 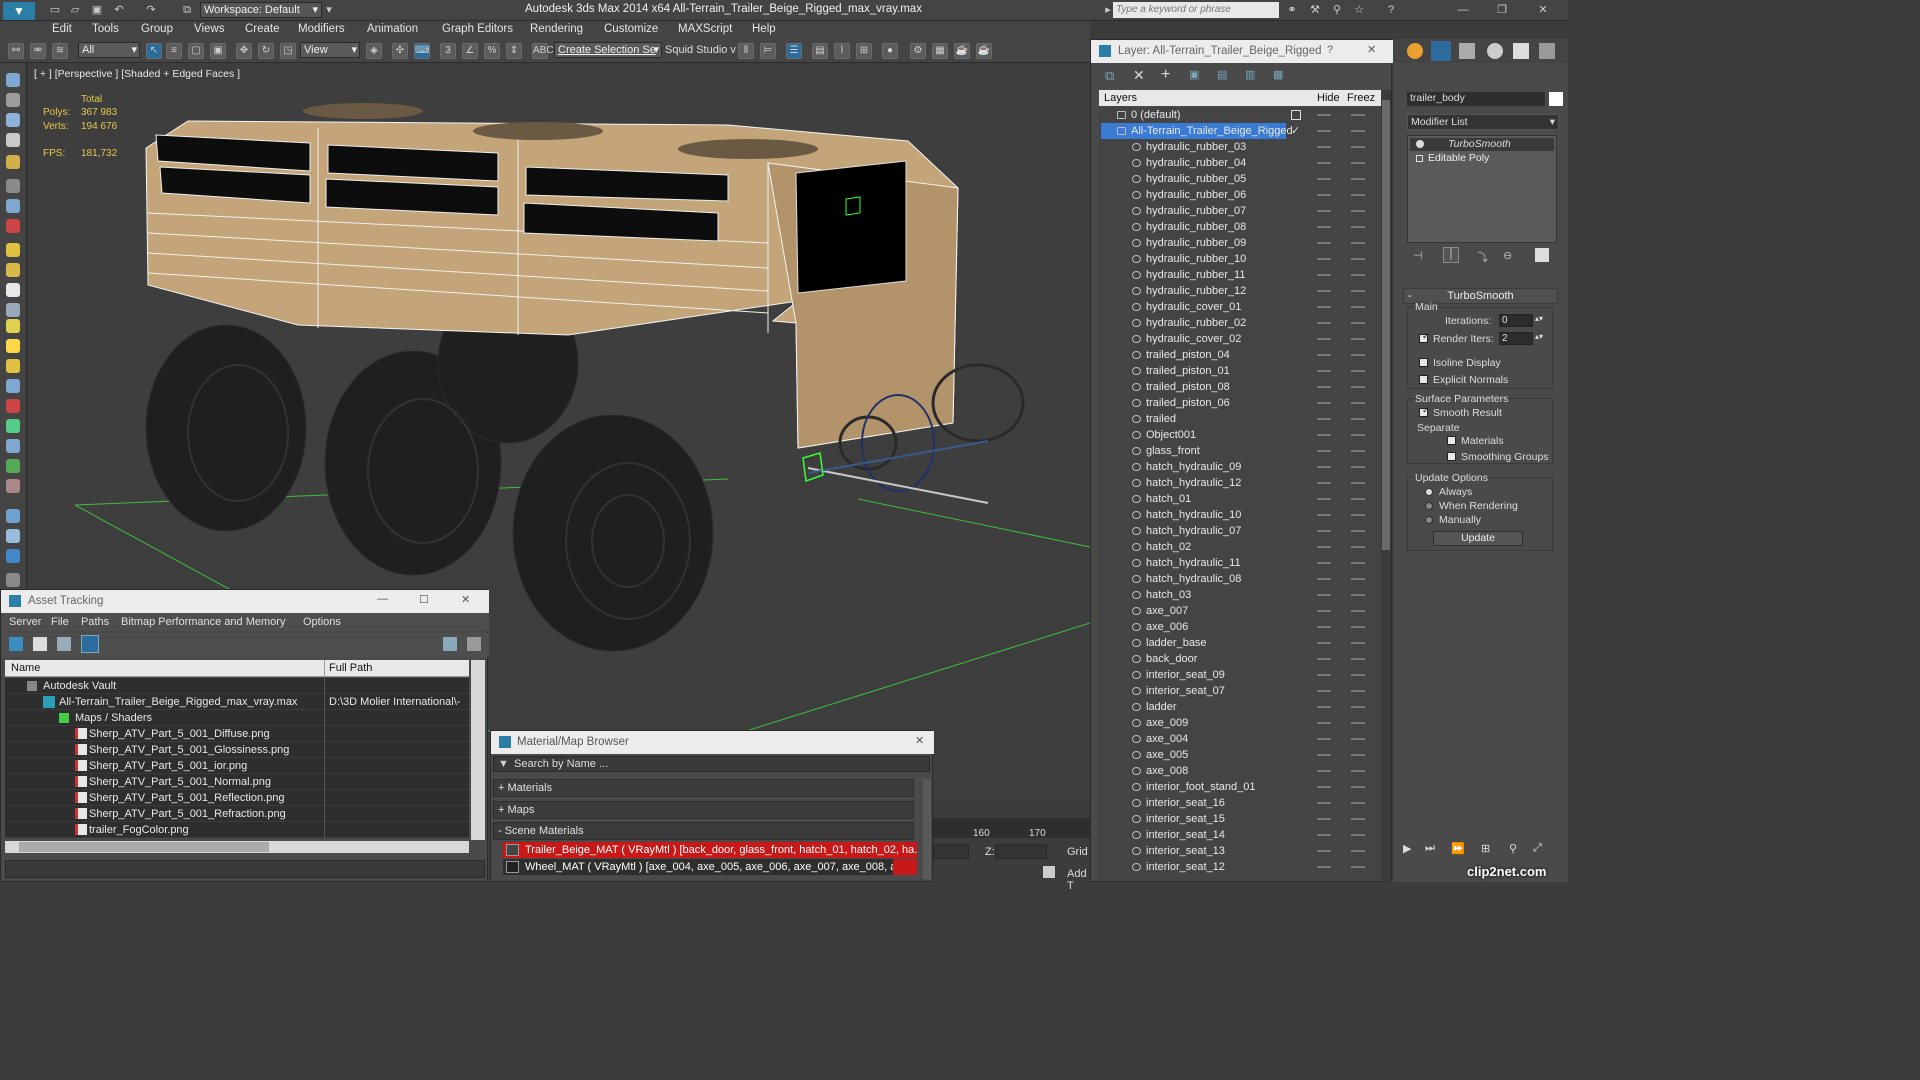 I want to click on layer-object-row: back_door, so click(x=1239, y=659).